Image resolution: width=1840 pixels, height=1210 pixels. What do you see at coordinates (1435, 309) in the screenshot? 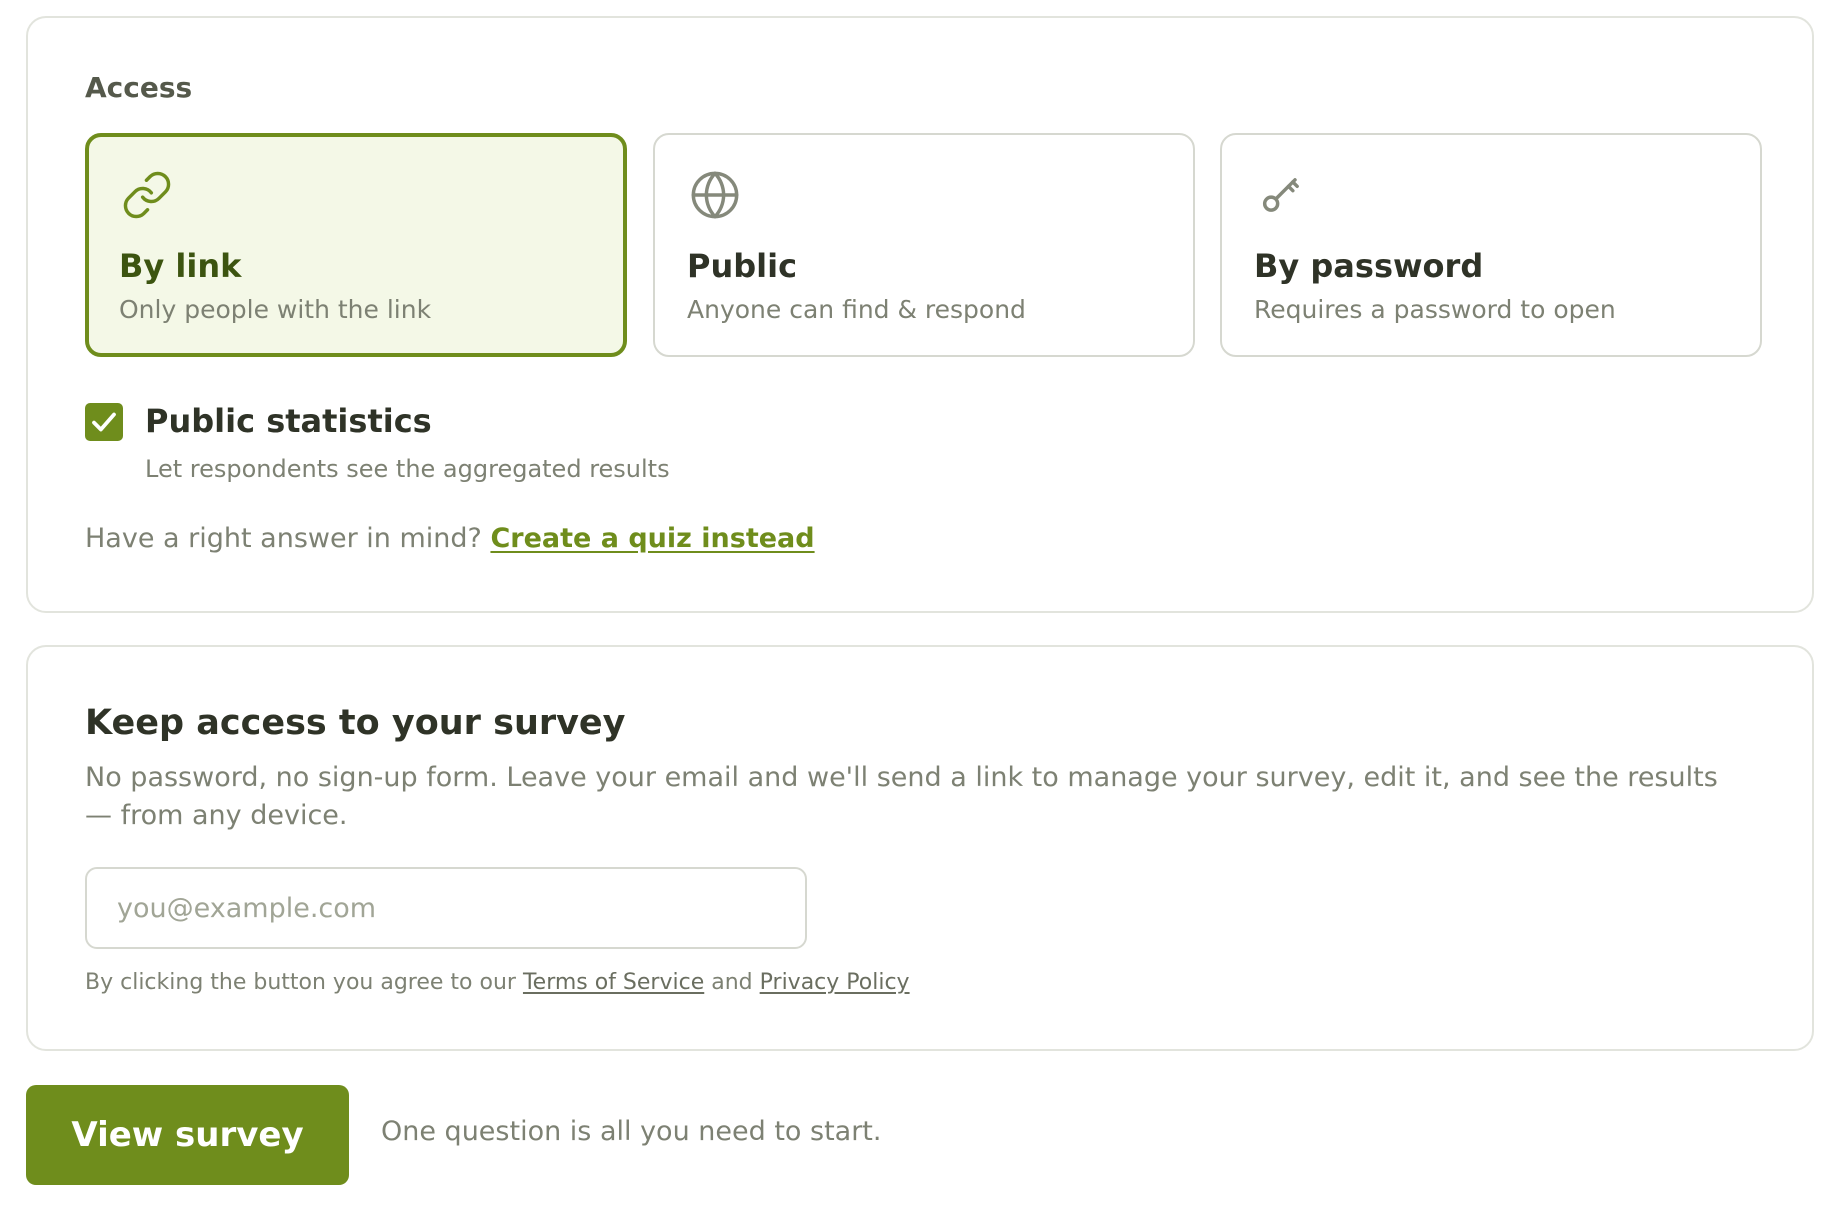
I see `access-option-description: Requires a password to open` at bounding box center [1435, 309].